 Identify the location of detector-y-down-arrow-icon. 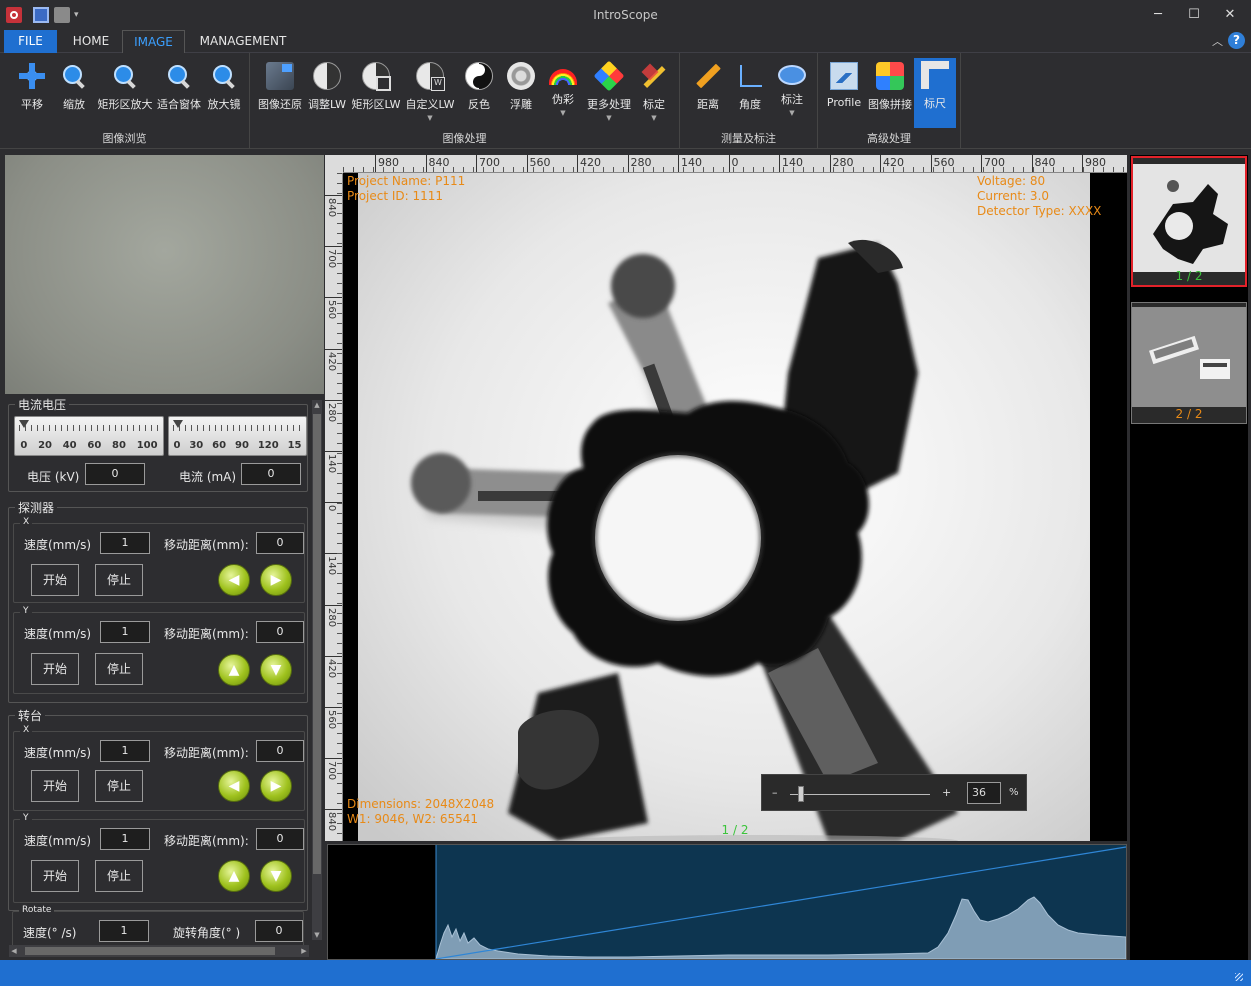
(276, 670).